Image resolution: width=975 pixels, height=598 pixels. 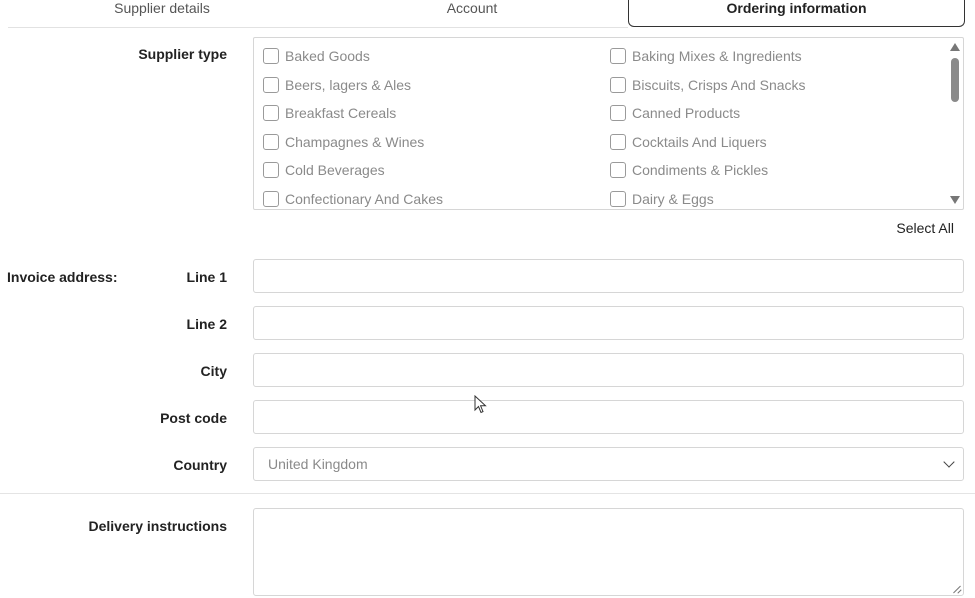 I want to click on postcode-input, so click(x=608, y=417).